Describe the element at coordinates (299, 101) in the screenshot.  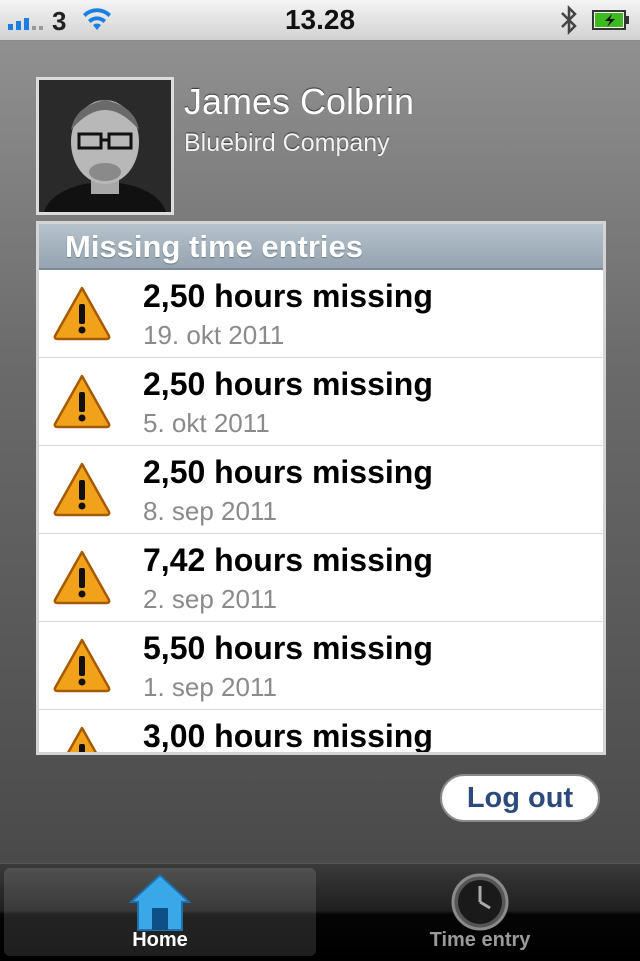
I see `user-name: James Colbrin` at that location.